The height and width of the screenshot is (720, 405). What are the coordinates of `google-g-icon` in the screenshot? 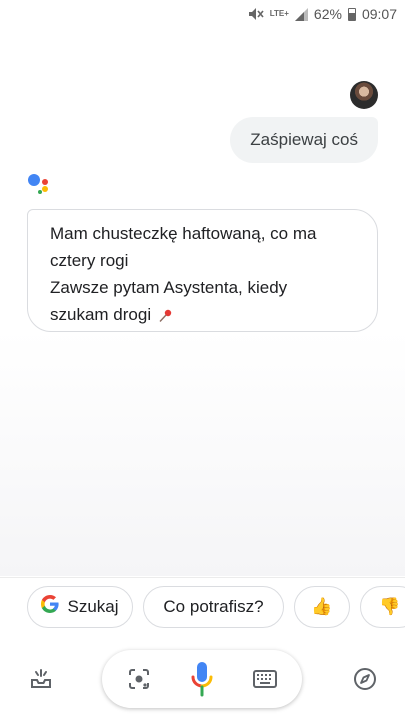 It's located at (50, 607).